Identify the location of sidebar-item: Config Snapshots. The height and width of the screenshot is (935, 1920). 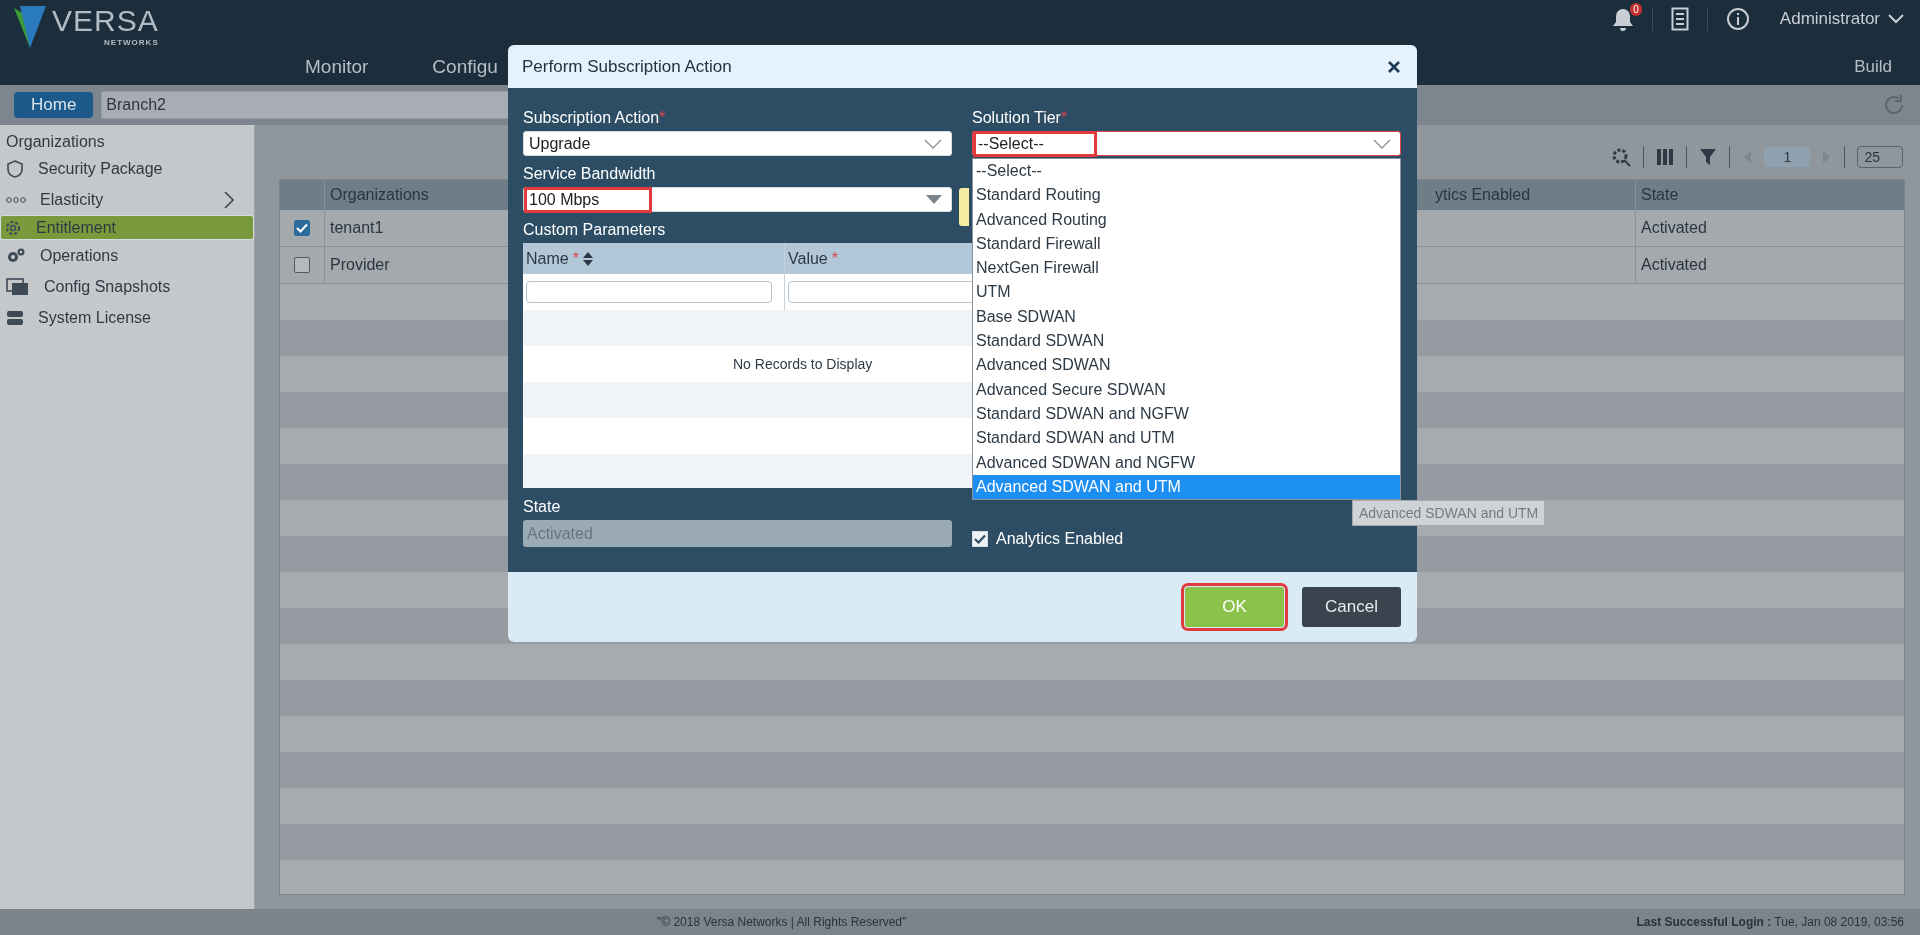
(127, 286).